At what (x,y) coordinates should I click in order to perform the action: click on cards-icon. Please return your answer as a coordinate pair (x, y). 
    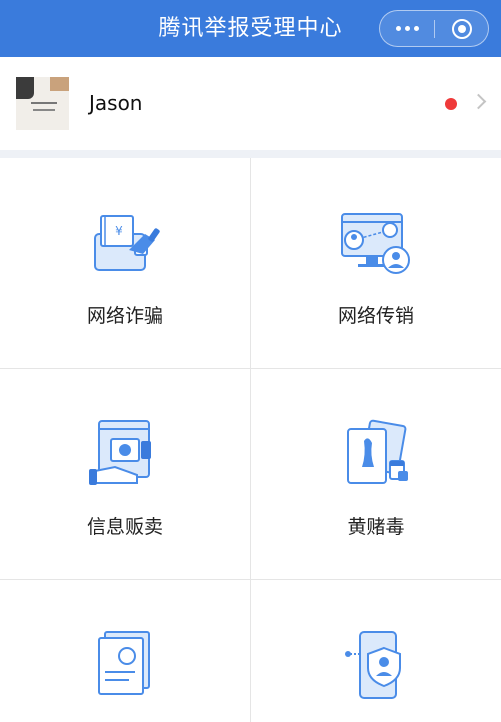
    Looking at the image, I should click on (377, 451).